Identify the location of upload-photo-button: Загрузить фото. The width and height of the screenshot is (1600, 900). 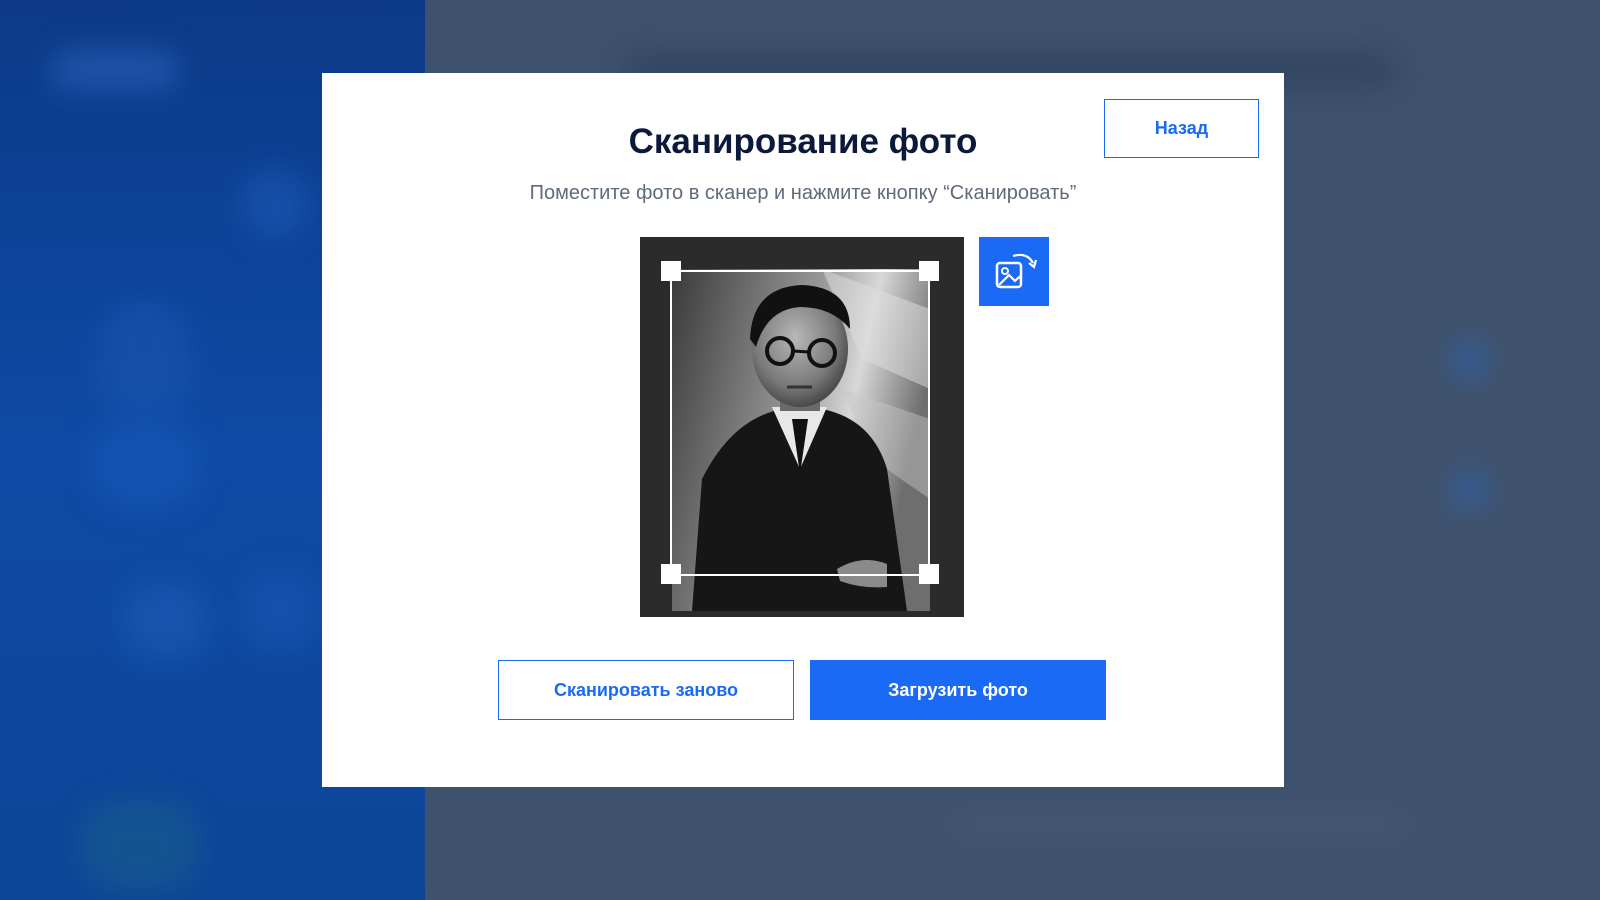
(958, 690).